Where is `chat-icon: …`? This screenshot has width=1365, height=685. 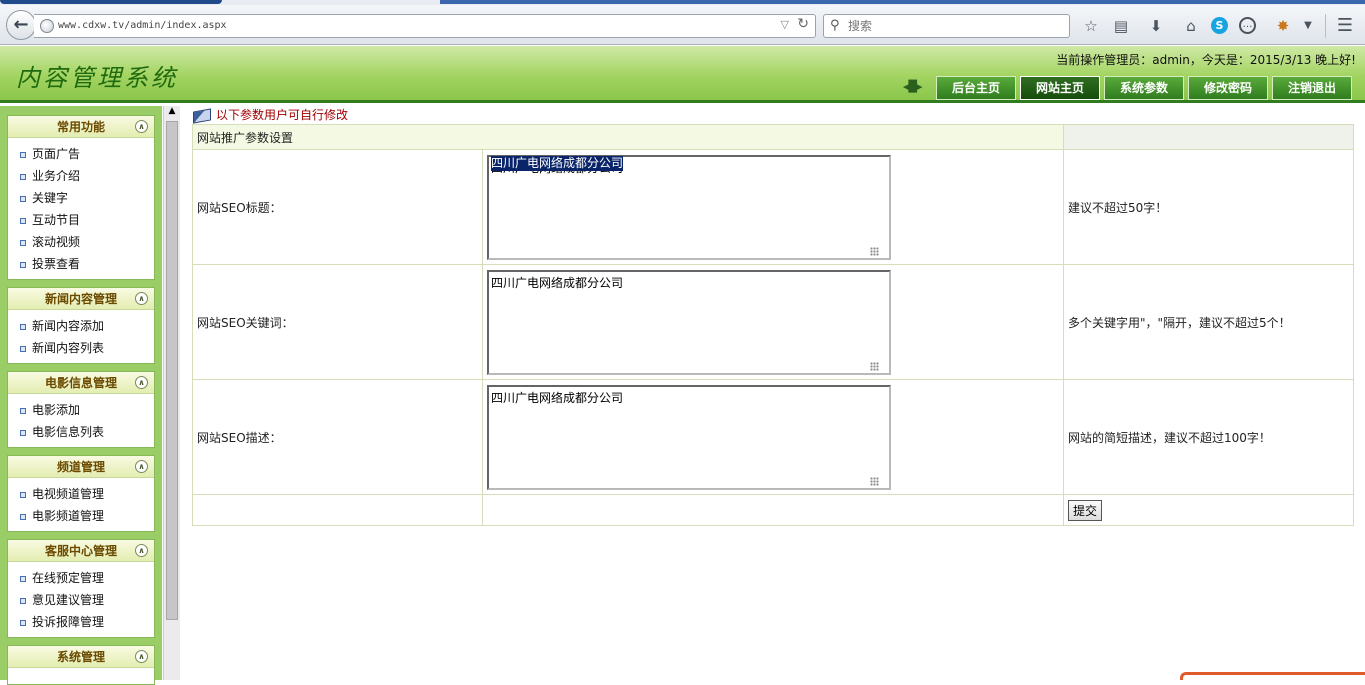
chat-icon: … is located at coordinates (1247, 25).